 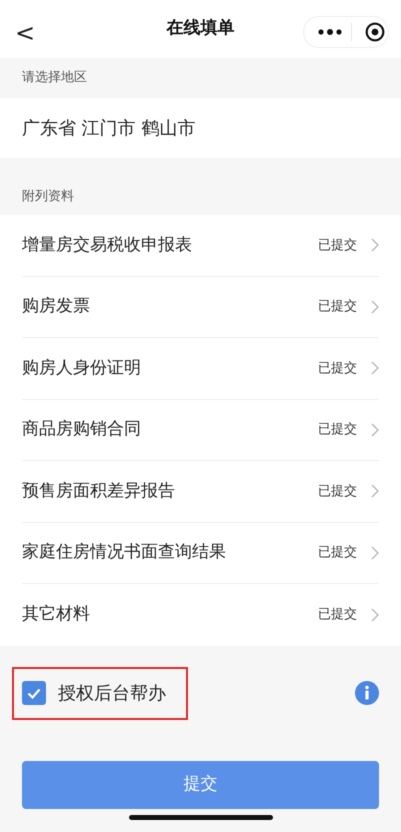 I want to click on attachment-name: 其它材料, so click(x=56, y=614).